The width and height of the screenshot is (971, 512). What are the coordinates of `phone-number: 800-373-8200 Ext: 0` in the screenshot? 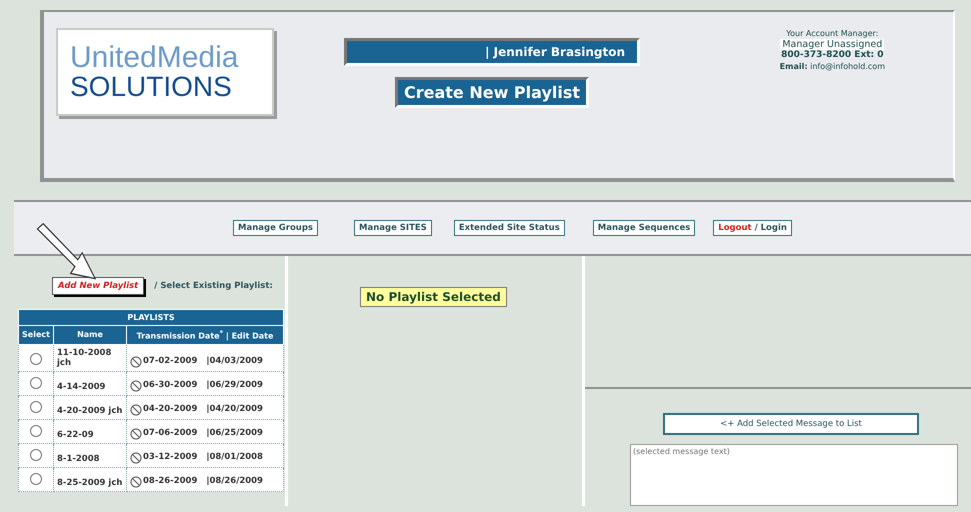 It's located at (832, 55).